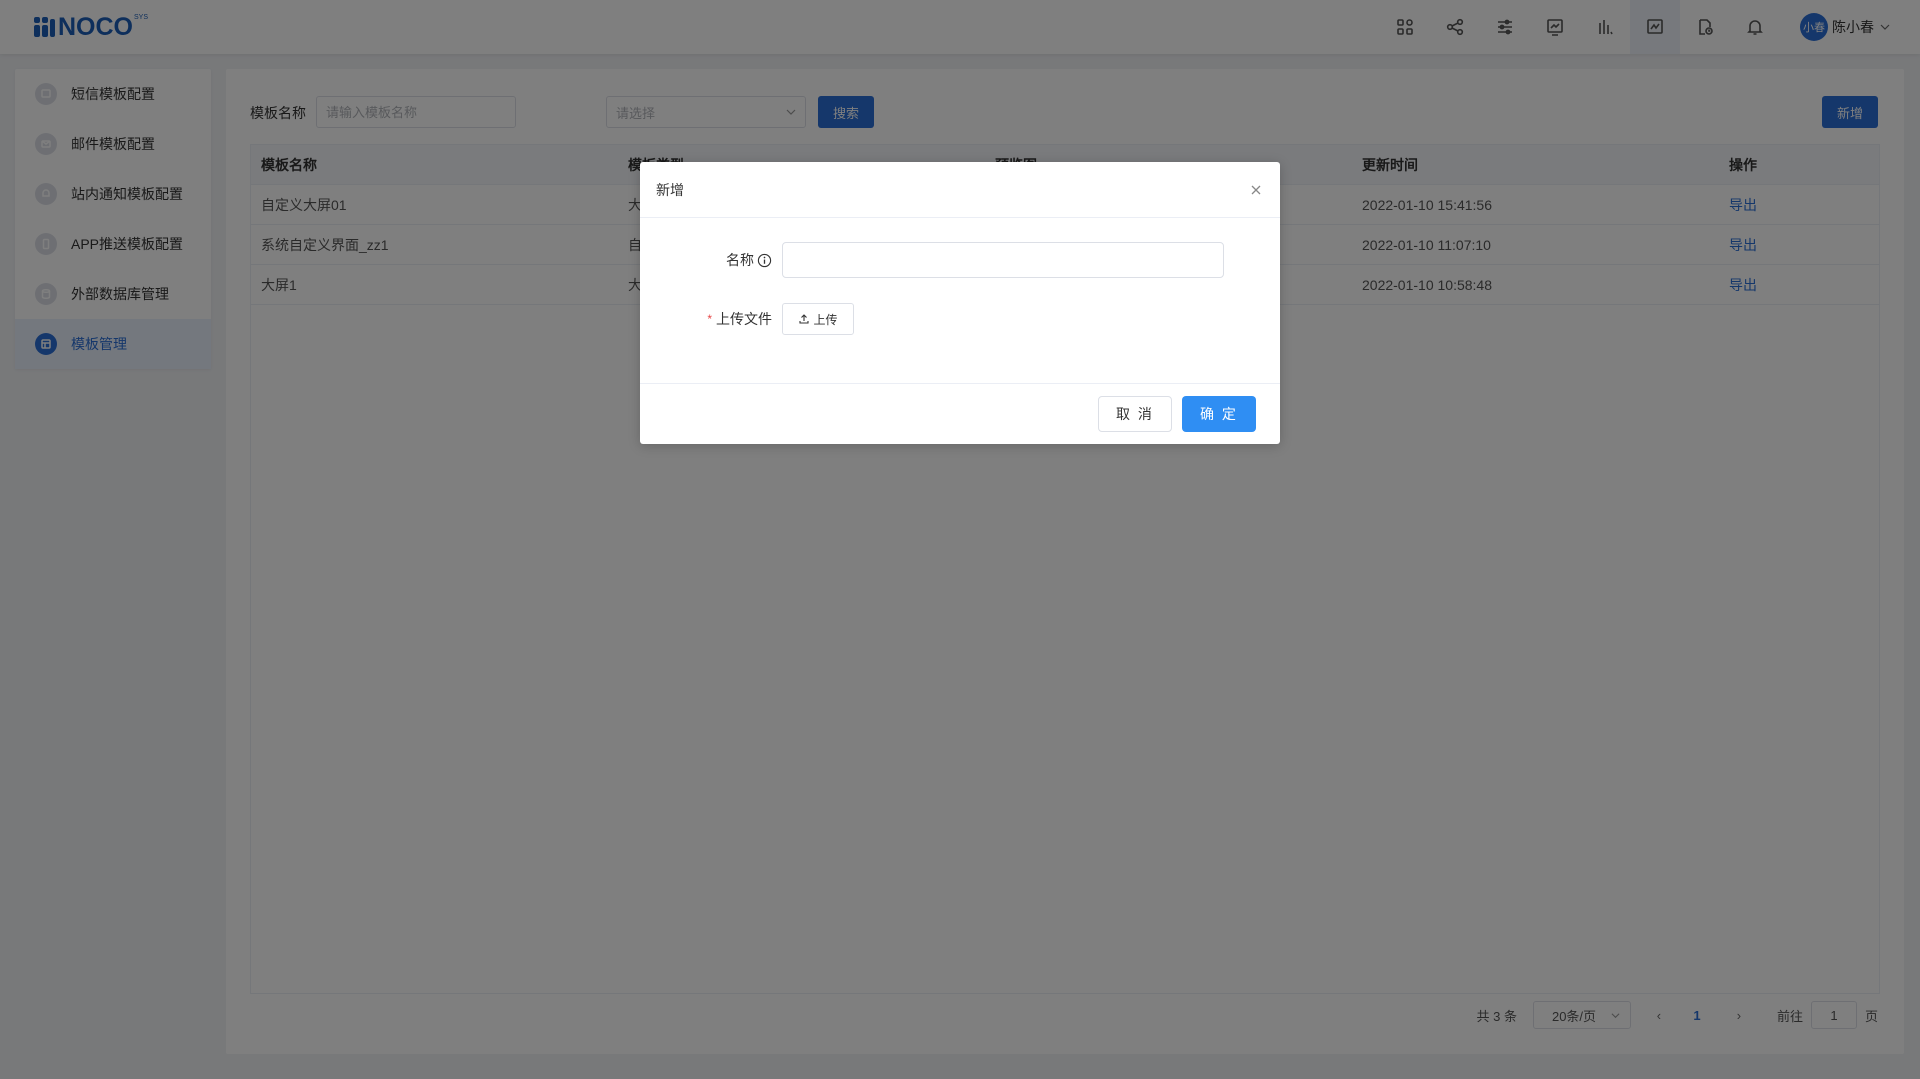 This screenshot has height=1079, width=1920. Describe the element at coordinates (960, 303) in the screenshot. I see `add-dialog: 新增 名称 * 上传文件 上传 取 消 确 定` at that location.